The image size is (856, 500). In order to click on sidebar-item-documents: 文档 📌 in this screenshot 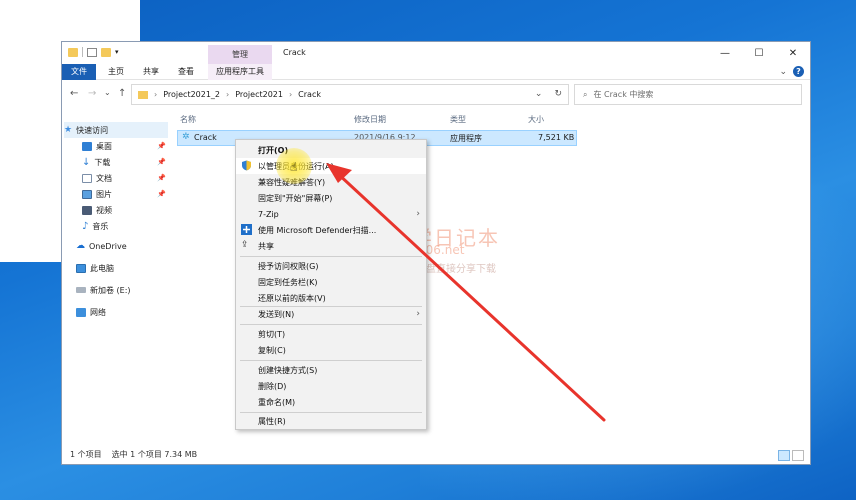, I will do `click(125, 178)`.